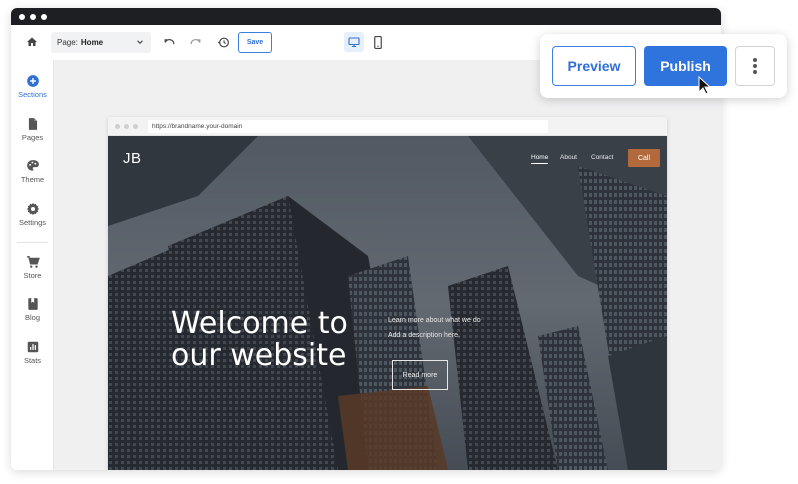 The height and width of the screenshot is (484, 798). What do you see at coordinates (32, 124) in the screenshot?
I see `file-icon` at bounding box center [32, 124].